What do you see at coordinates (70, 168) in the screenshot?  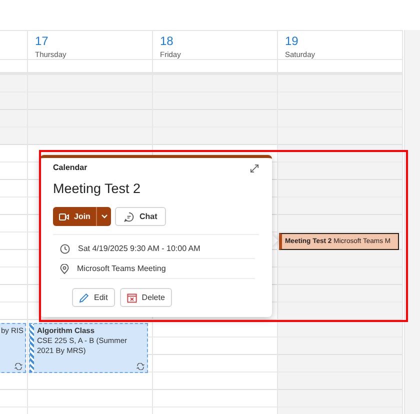 I see `calendar-label: Calendar` at bounding box center [70, 168].